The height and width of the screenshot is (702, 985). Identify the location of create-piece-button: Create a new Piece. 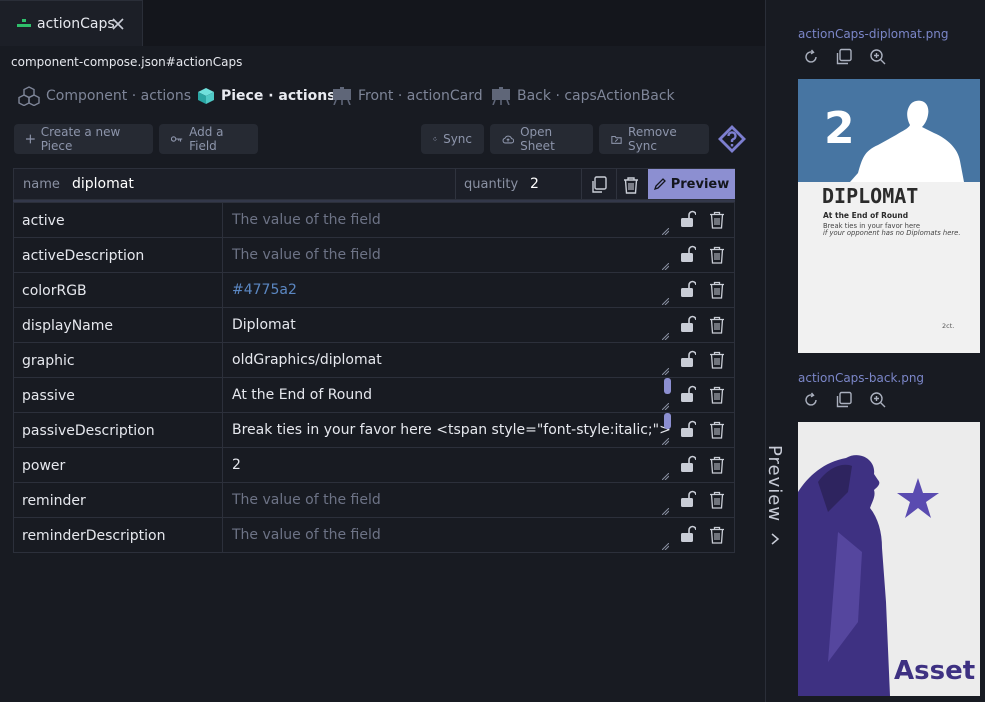
(83, 139).